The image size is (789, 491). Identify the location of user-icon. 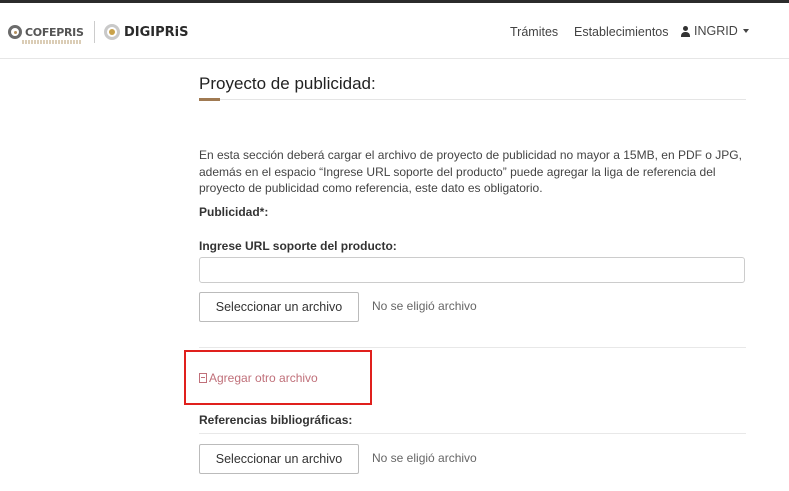
(685, 31).